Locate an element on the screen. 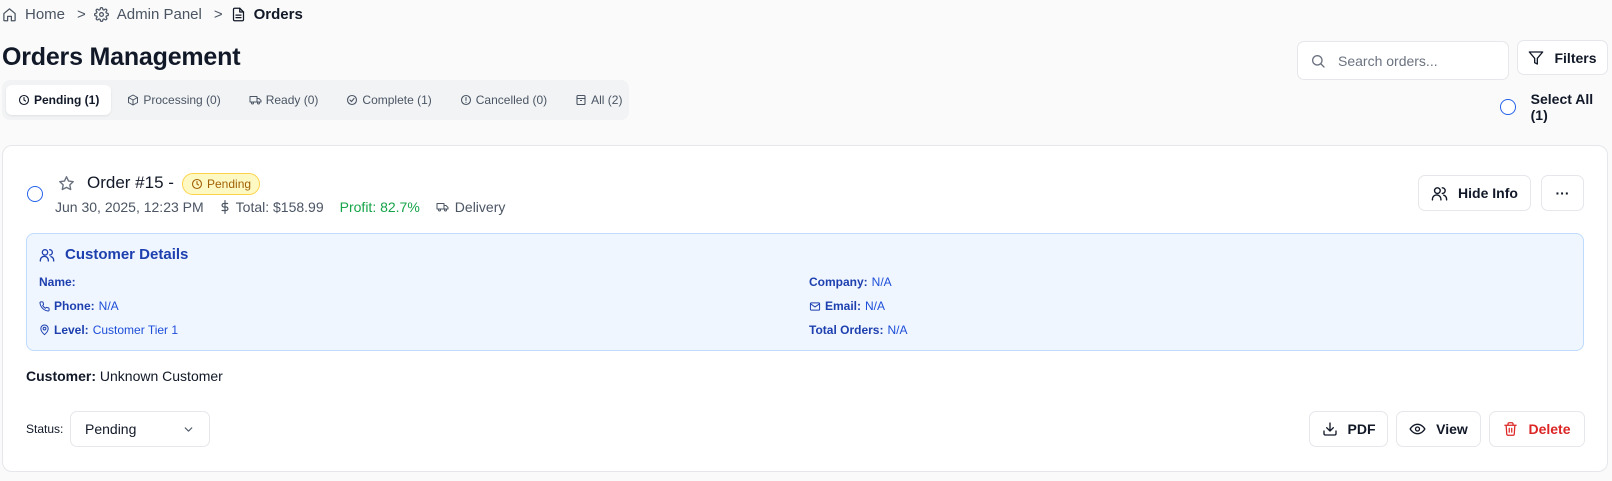  view-button: View is located at coordinates (1438, 429).